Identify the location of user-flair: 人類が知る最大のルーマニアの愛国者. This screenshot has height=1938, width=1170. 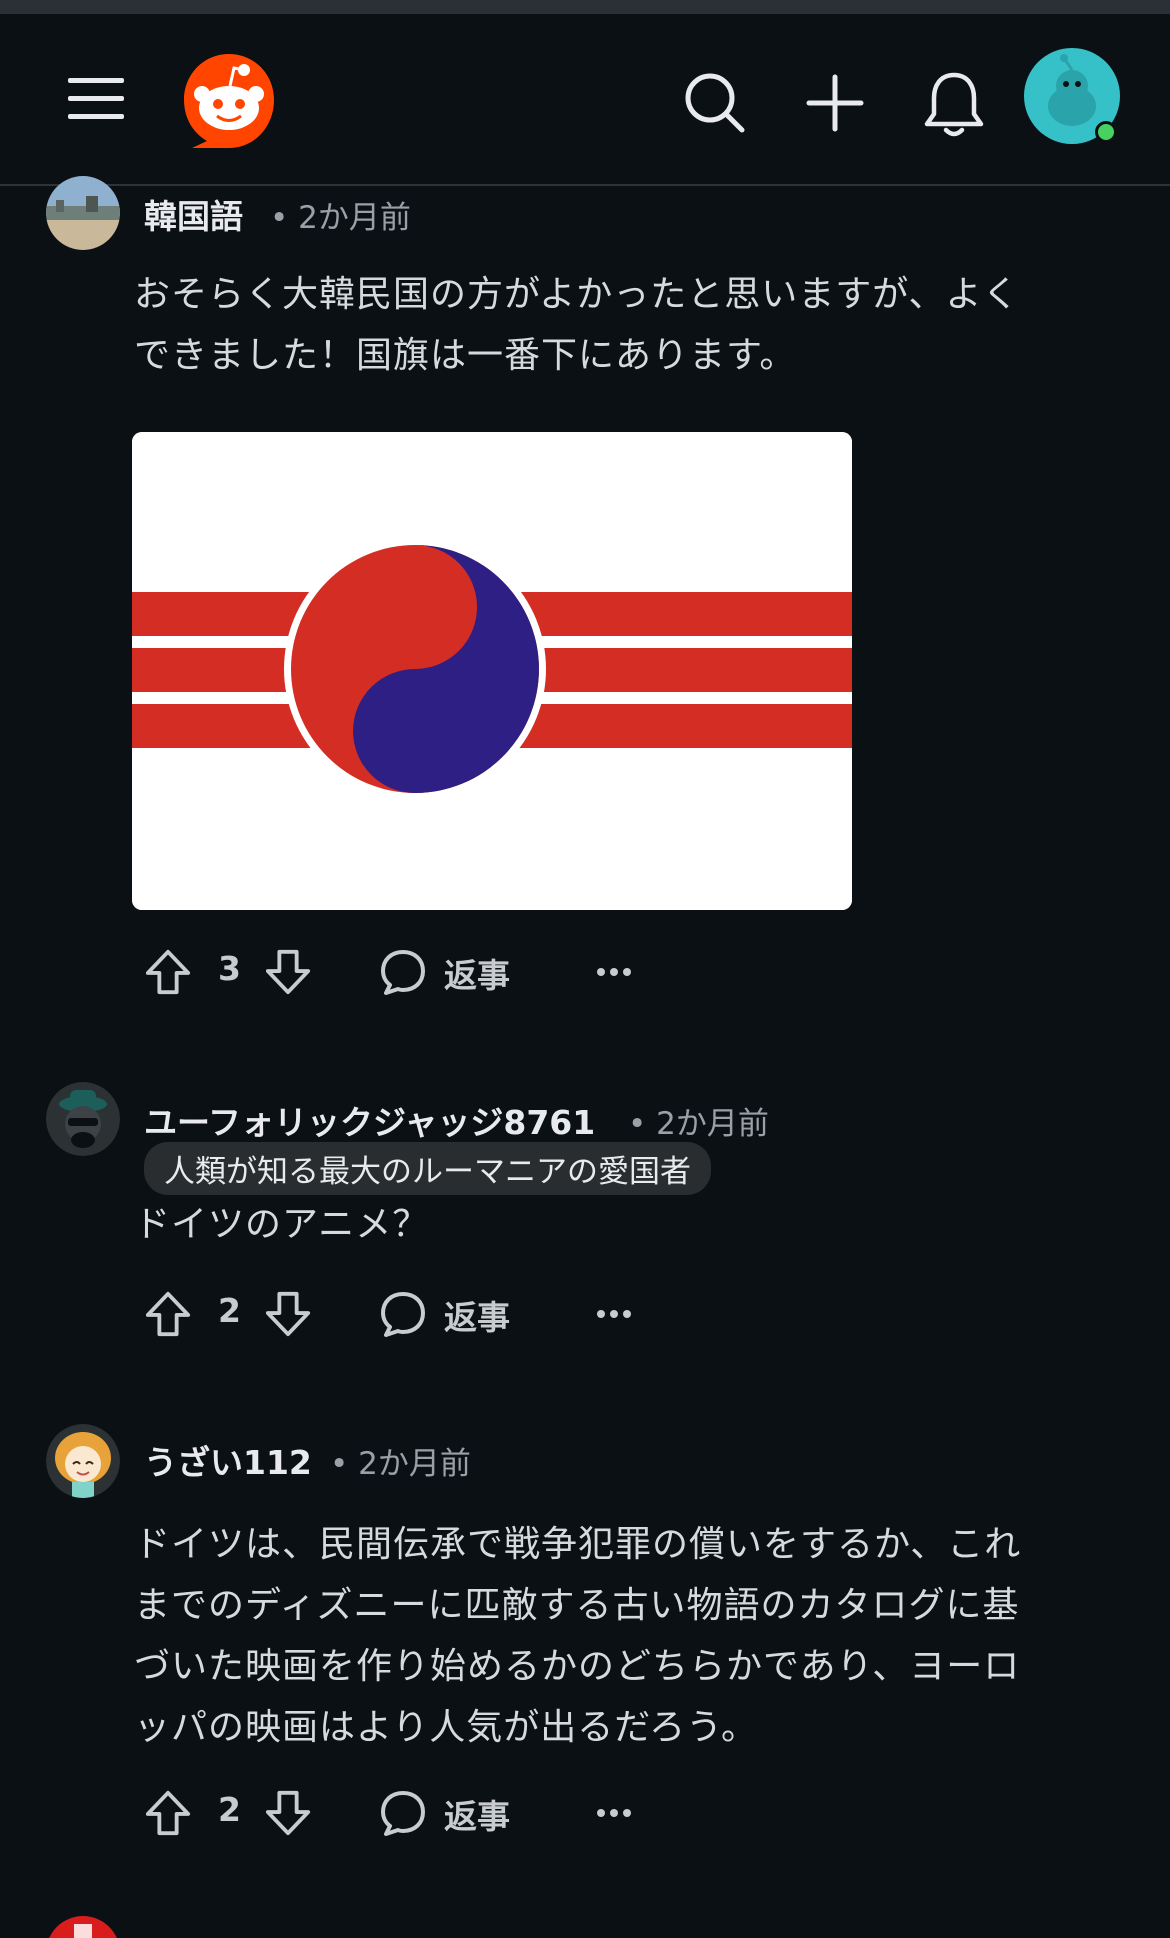
(427, 1168).